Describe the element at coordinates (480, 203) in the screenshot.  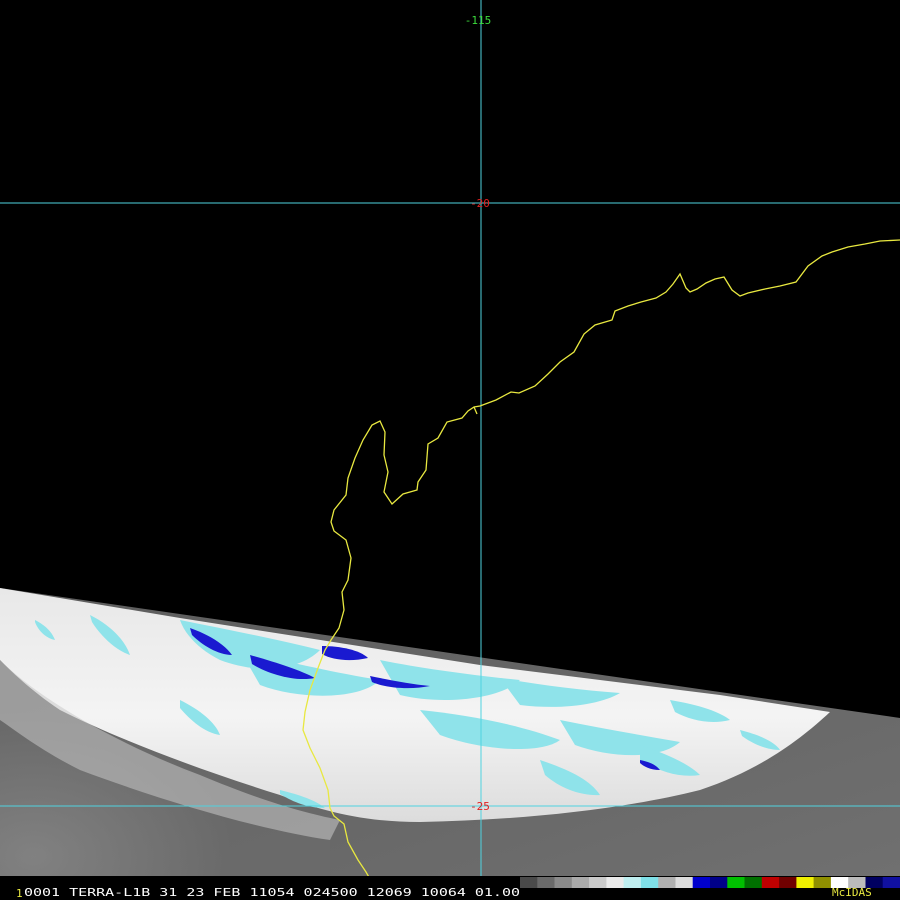
I see `lat-label-20: -20` at that location.